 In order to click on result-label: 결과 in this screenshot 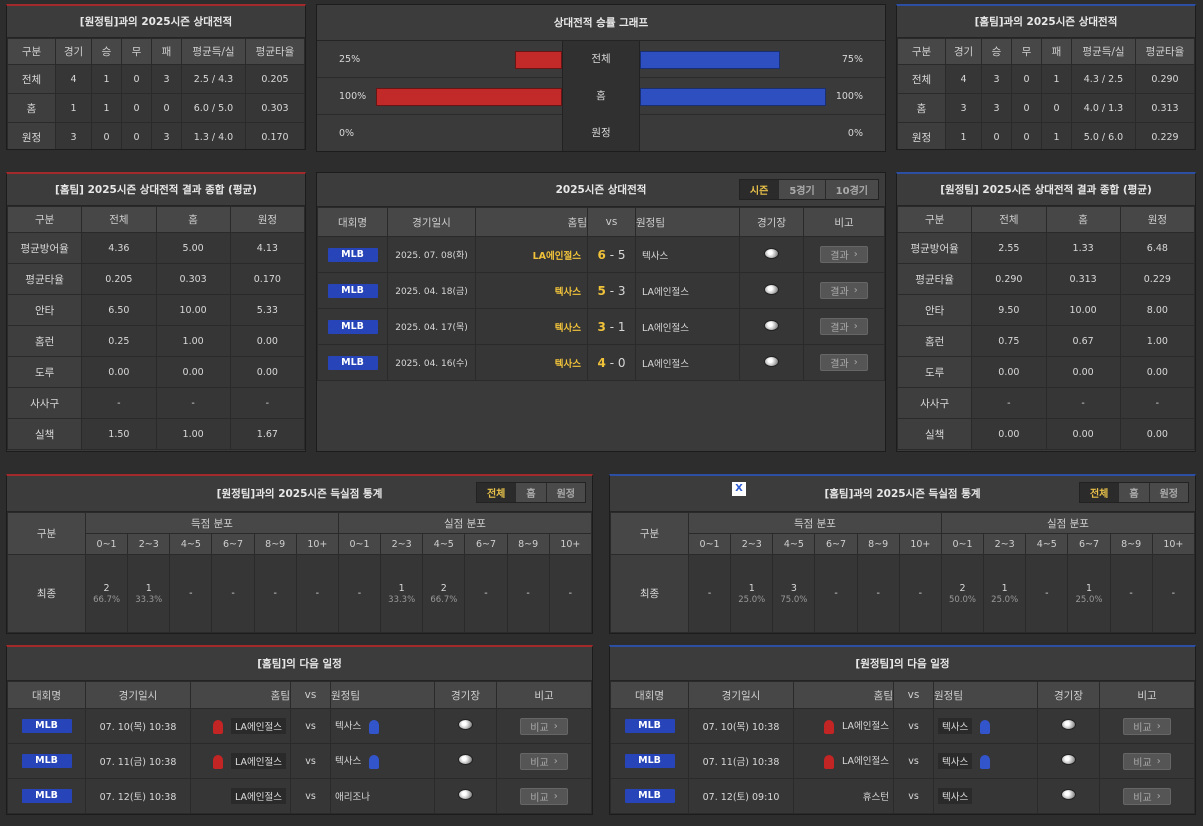, I will do `click(839, 292)`.